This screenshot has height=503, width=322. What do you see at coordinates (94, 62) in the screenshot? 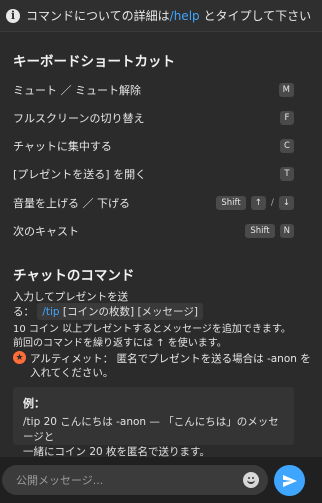
I see `shortcuts-title: キーボードショートカット` at bounding box center [94, 62].